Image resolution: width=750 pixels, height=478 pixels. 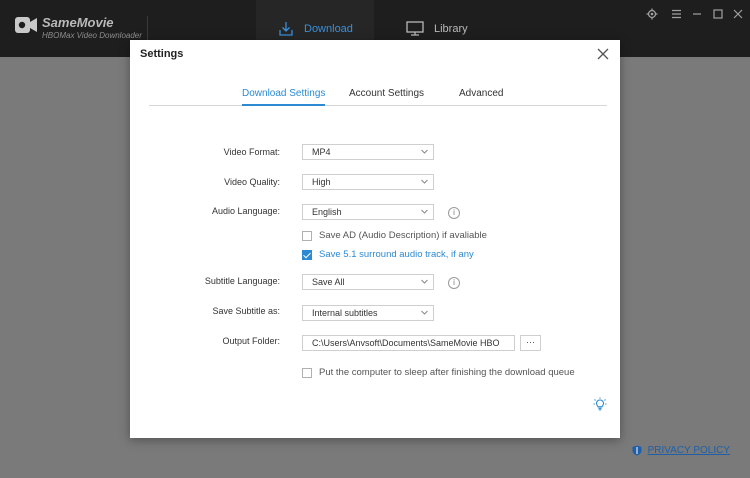 What do you see at coordinates (327, 212) in the screenshot?
I see `audio-language-value: English` at bounding box center [327, 212].